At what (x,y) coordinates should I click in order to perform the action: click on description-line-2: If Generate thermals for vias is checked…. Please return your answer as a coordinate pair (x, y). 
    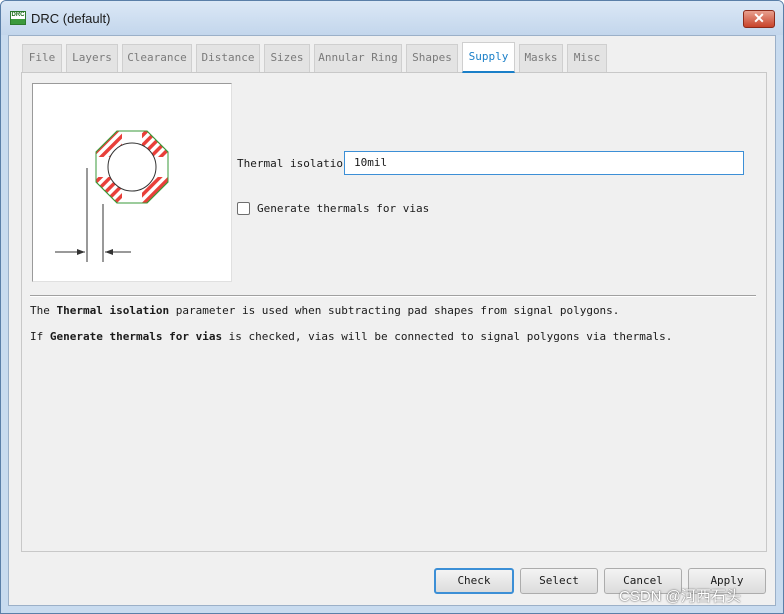
    Looking at the image, I should click on (351, 336).